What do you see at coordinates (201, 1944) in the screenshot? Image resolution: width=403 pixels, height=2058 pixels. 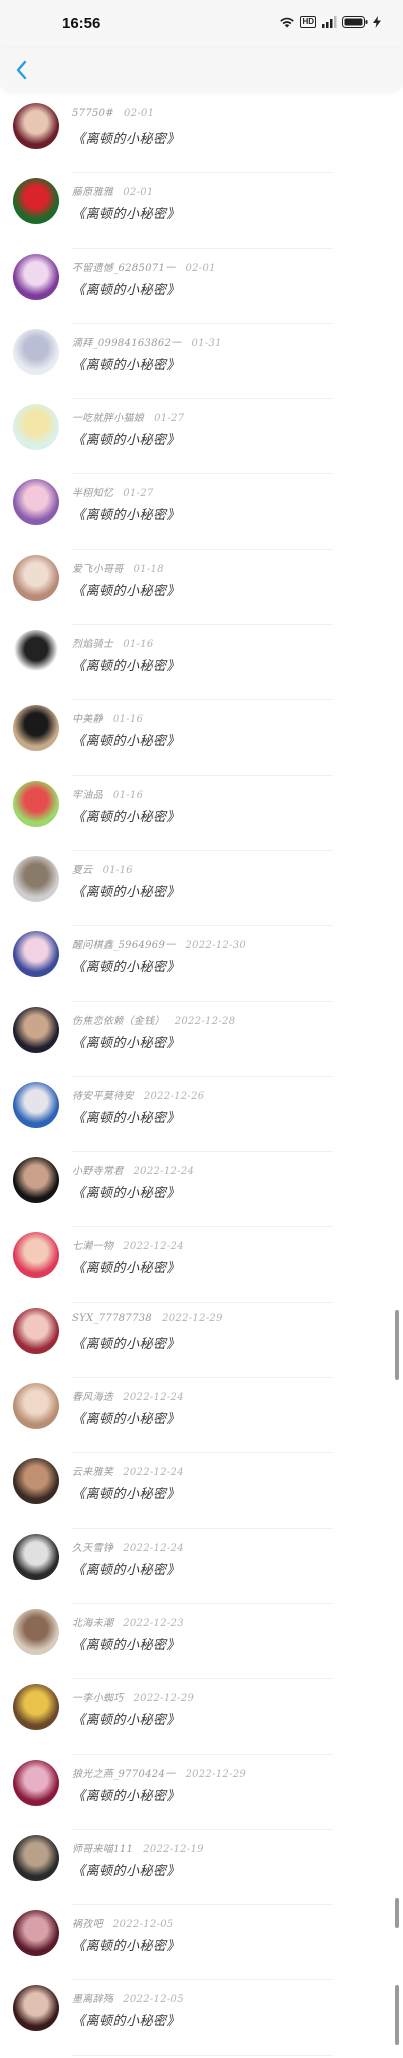 I see `list-item: 祸孜吧 2022-12-05 《离顿的小秘密》` at bounding box center [201, 1944].